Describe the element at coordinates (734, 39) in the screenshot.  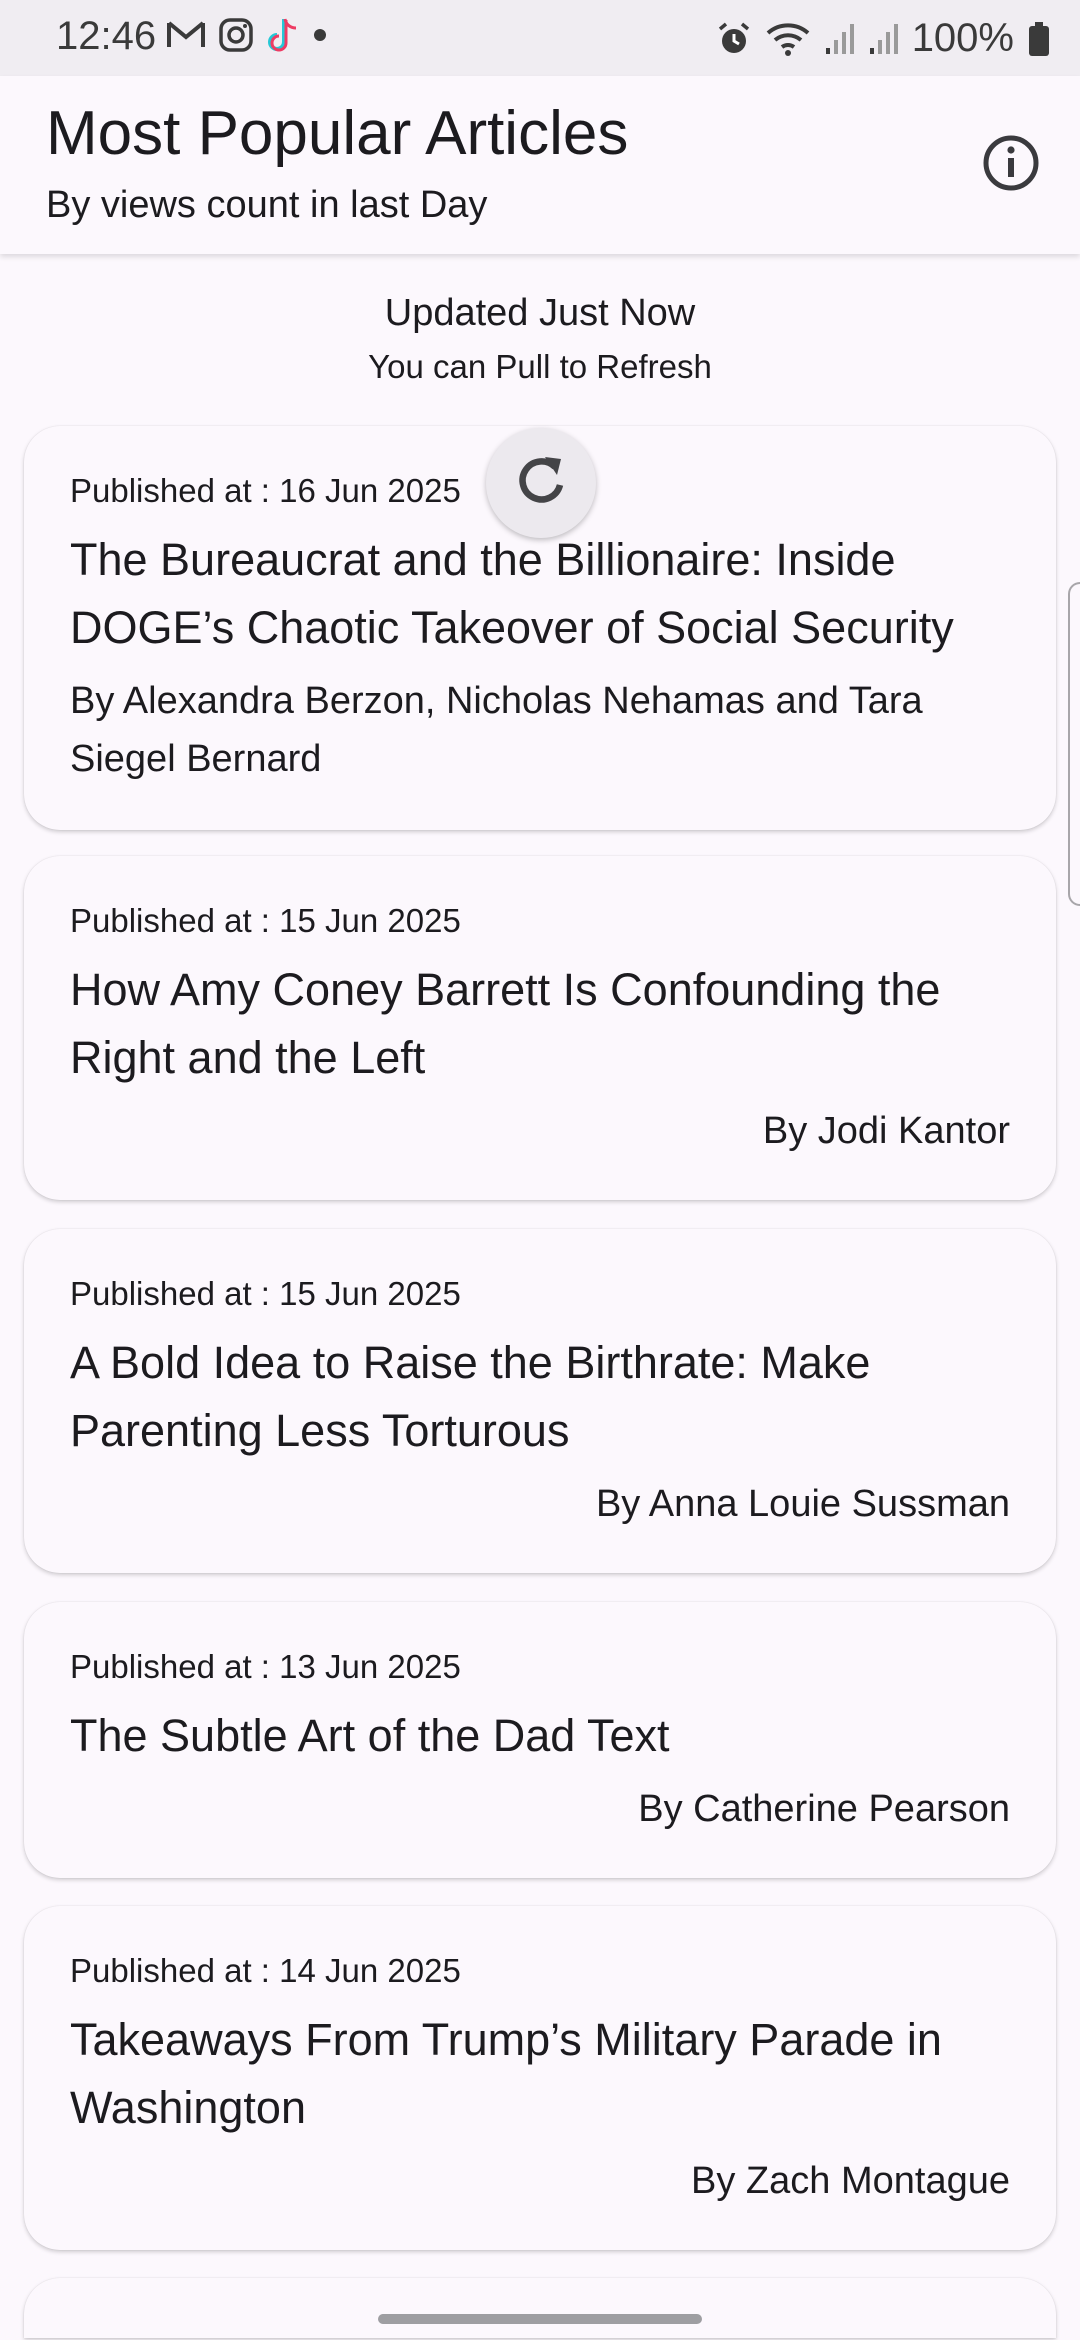
I see `alarm-icon` at that location.